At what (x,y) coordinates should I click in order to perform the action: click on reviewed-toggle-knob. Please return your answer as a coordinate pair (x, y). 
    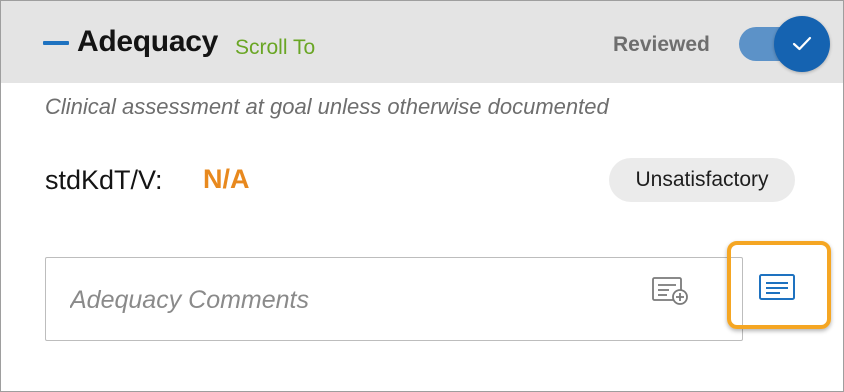
    Looking at the image, I should click on (802, 44).